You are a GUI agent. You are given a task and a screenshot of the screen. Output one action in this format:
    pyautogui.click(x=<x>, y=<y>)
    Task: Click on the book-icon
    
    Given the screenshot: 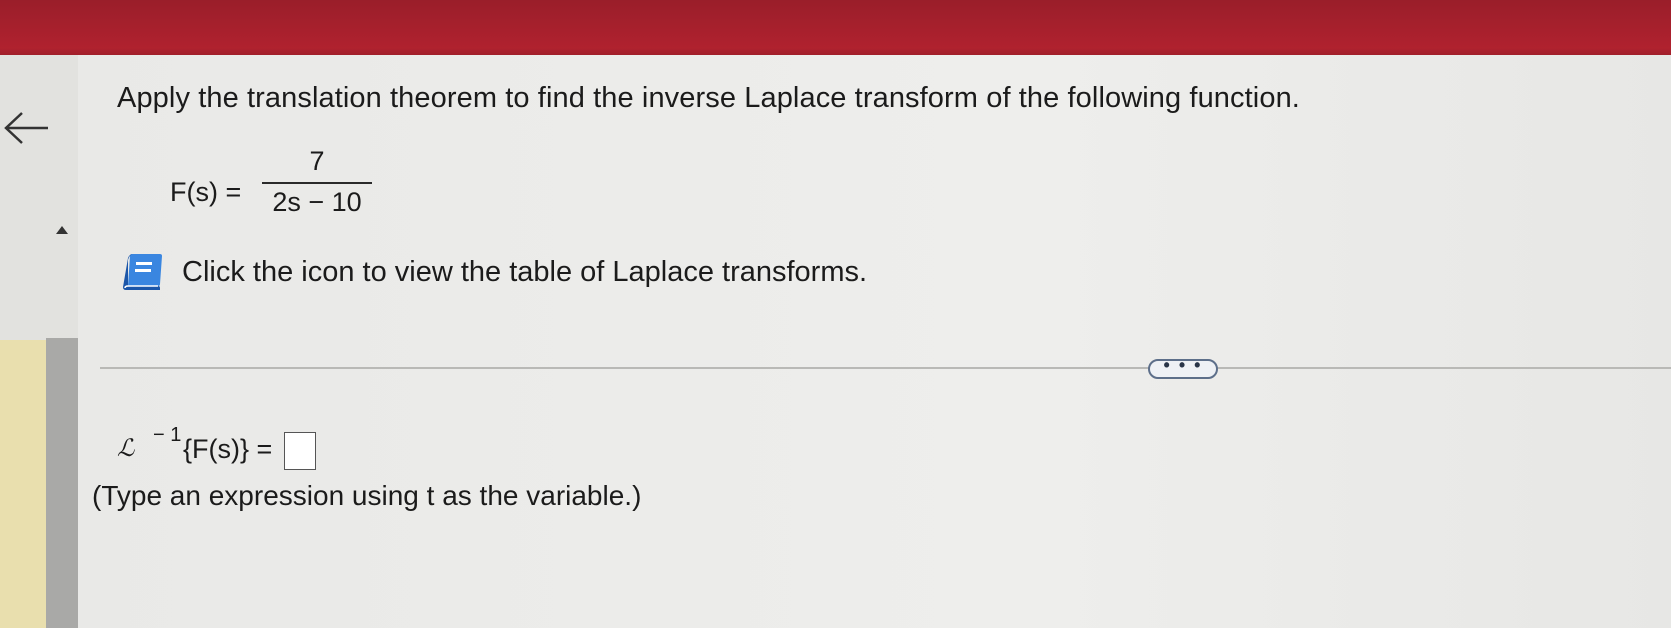 What is the action you would take?
    pyautogui.click(x=142, y=272)
    